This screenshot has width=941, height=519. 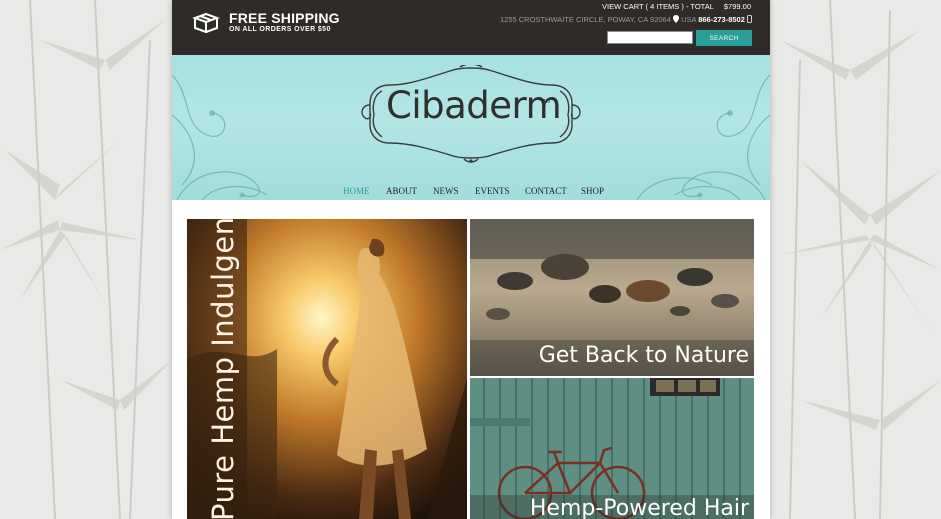 I want to click on caption-get-back-to-nature: Get Back to Nature, so click(x=643, y=355).